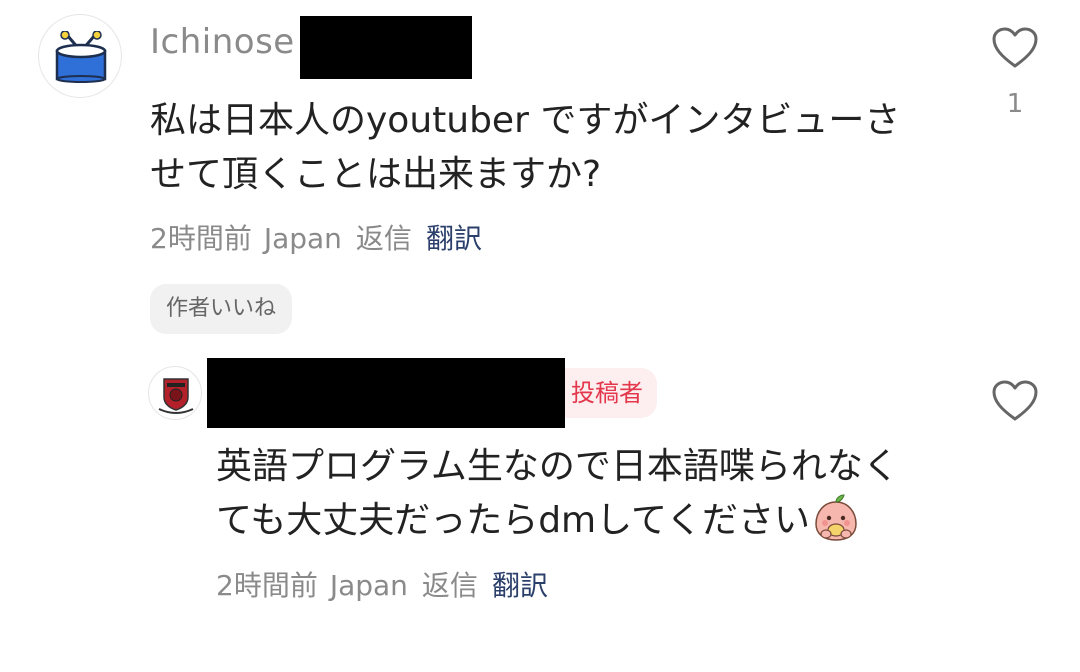 The height and width of the screenshot is (672, 1080). Describe the element at coordinates (376, 174) in the screenshot. I see `comment-text-line: せて頂くことは出来ますか?` at that location.